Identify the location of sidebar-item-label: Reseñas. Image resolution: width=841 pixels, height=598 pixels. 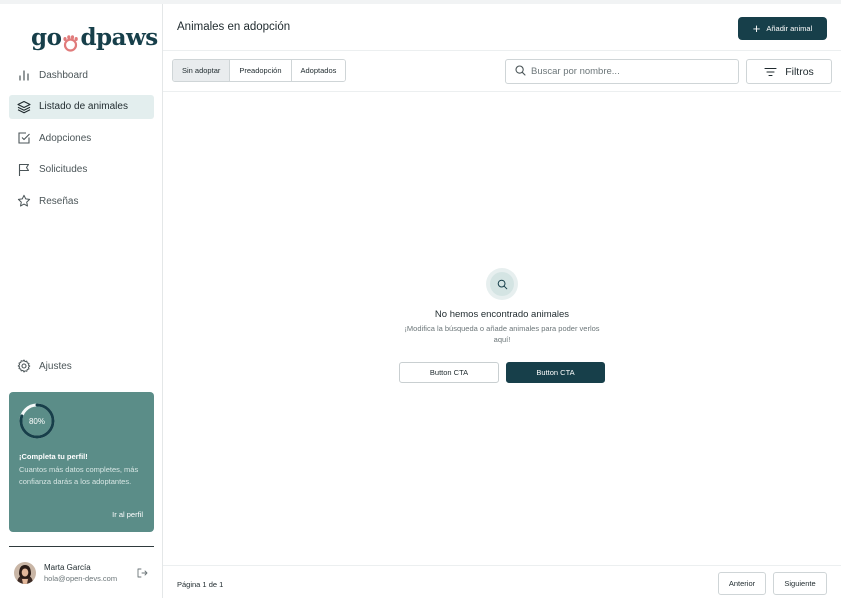
(59, 201).